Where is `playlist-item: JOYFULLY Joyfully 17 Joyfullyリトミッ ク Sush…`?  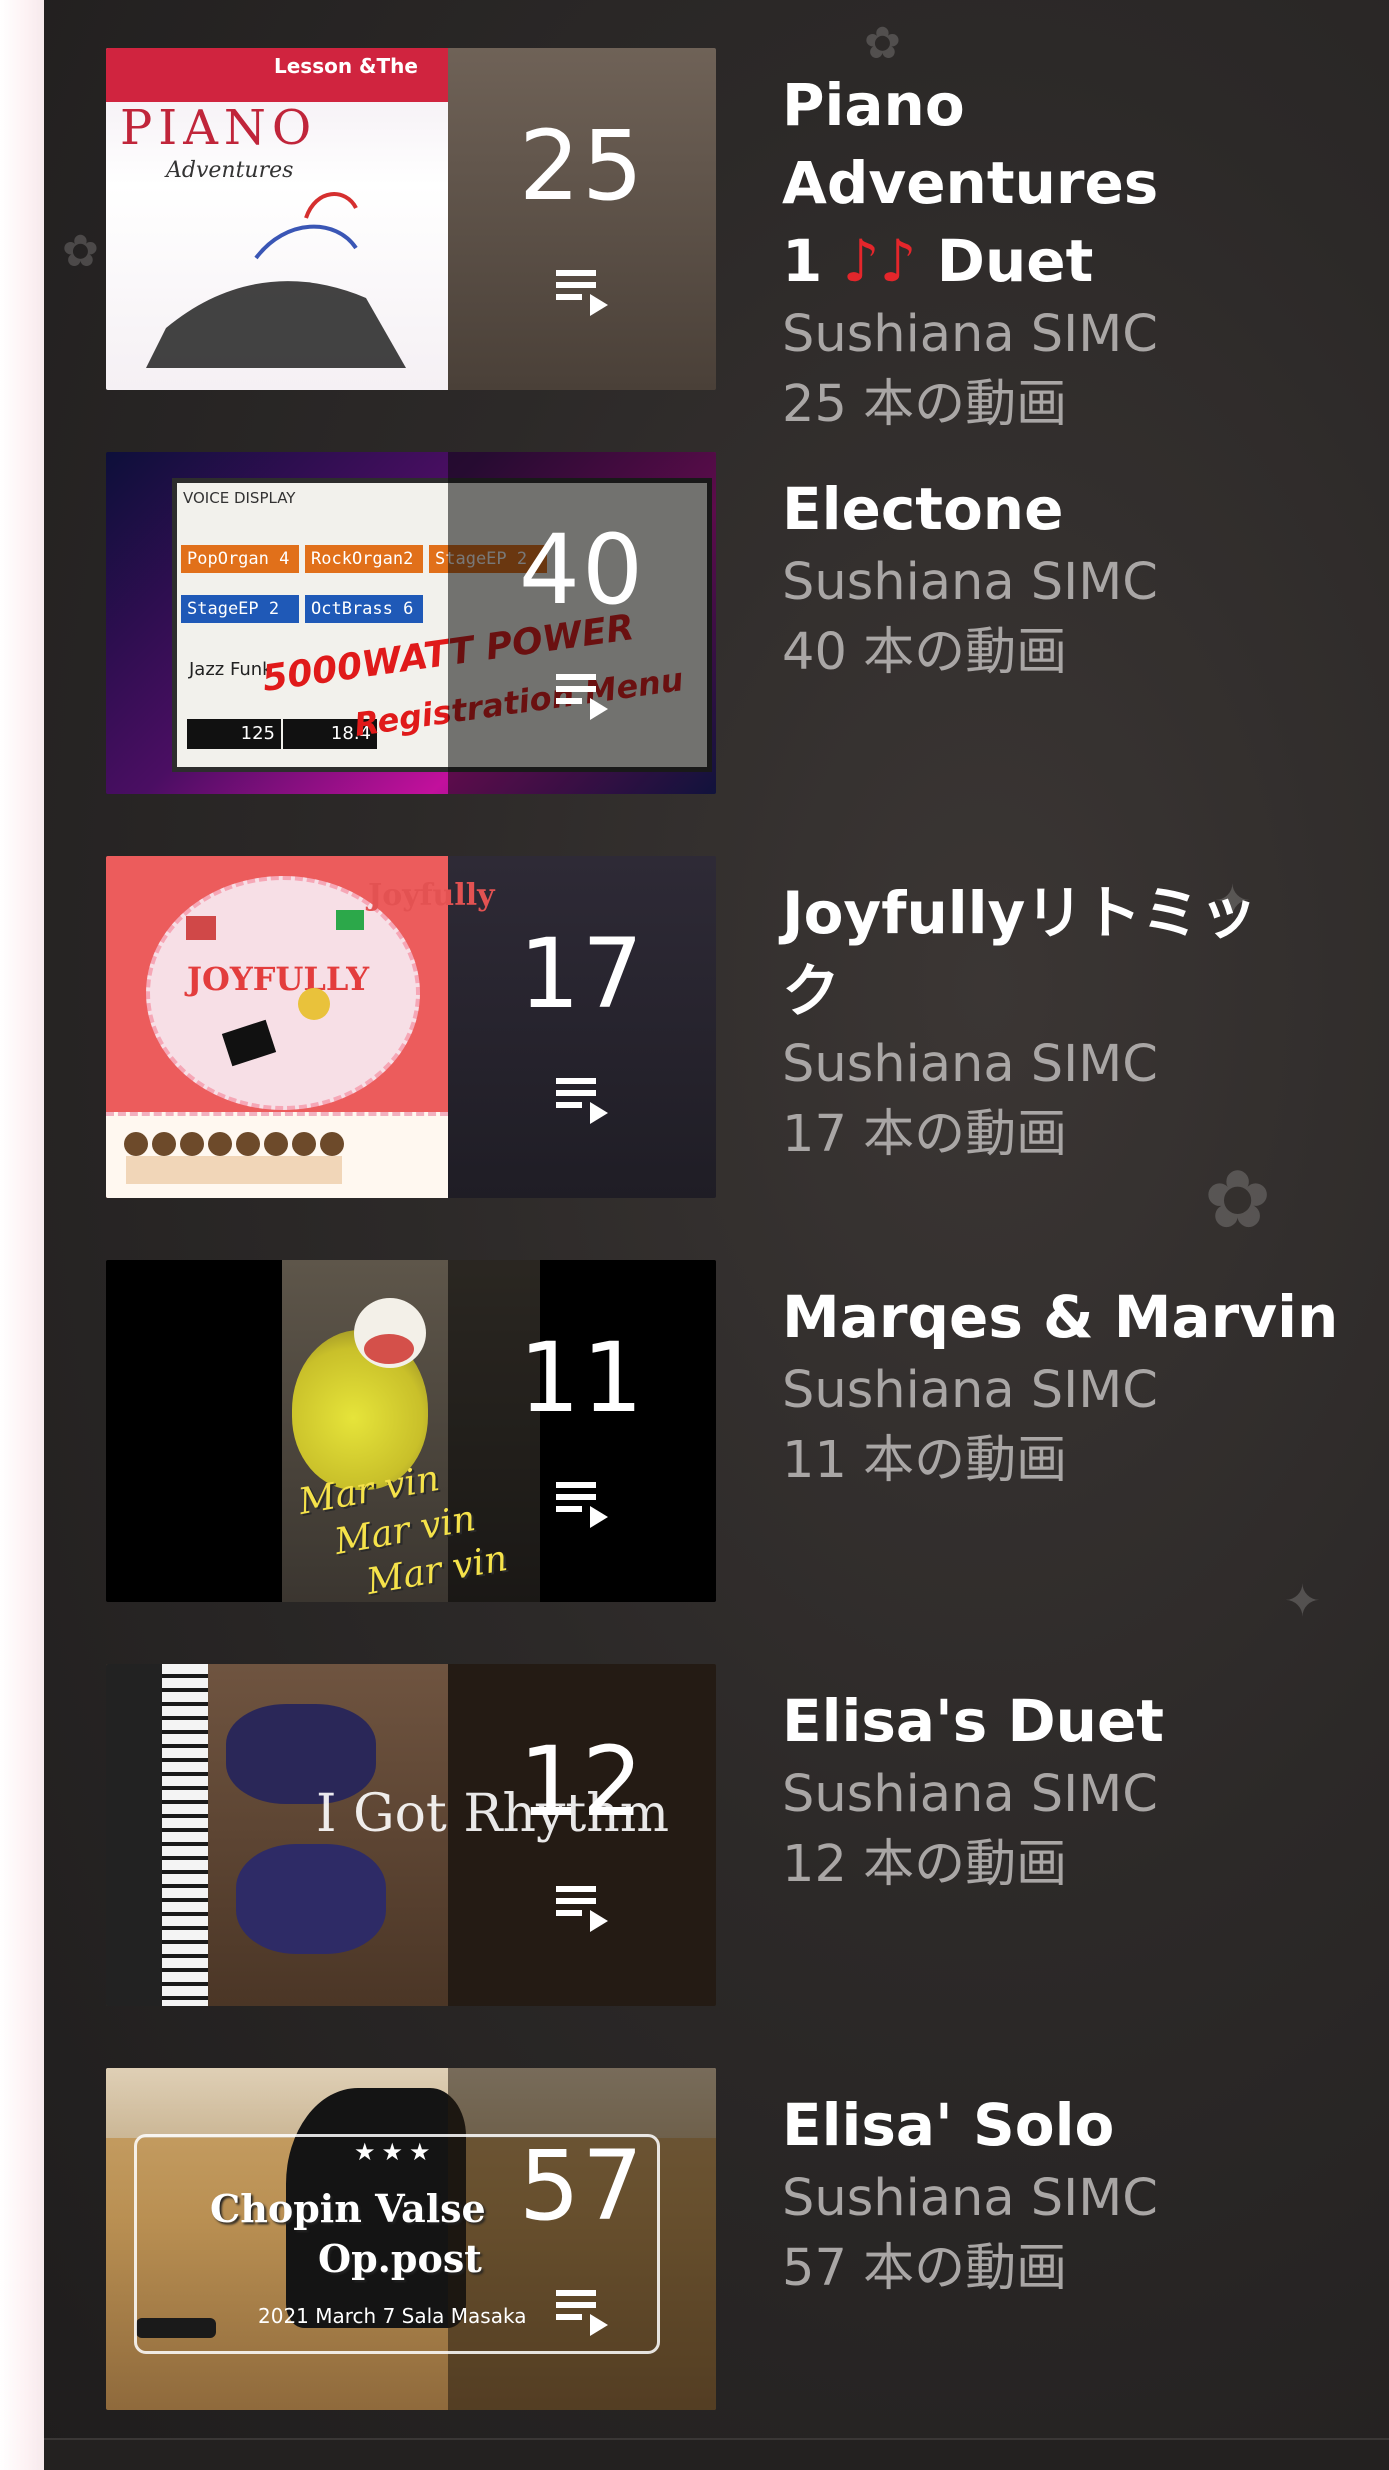
playlist-item: JOYFULLY Joyfully 17 Joyfullyリトミッ ク Sush… is located at coordinates (726, 1027).